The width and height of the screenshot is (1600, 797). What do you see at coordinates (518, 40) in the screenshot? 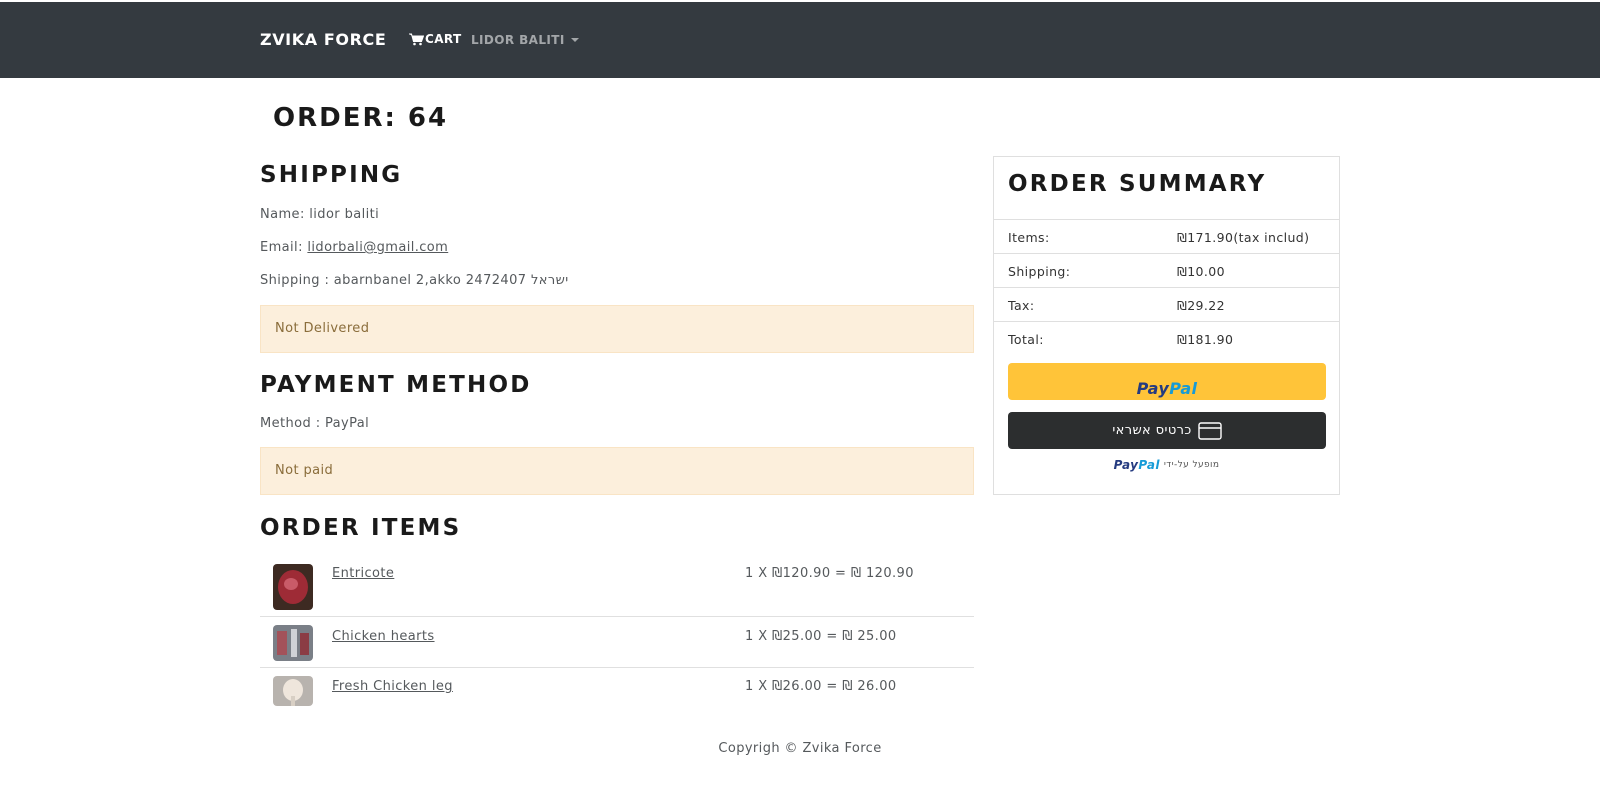
I see `user-name: LIDOR BALITI` at bounding box center [518, 40].